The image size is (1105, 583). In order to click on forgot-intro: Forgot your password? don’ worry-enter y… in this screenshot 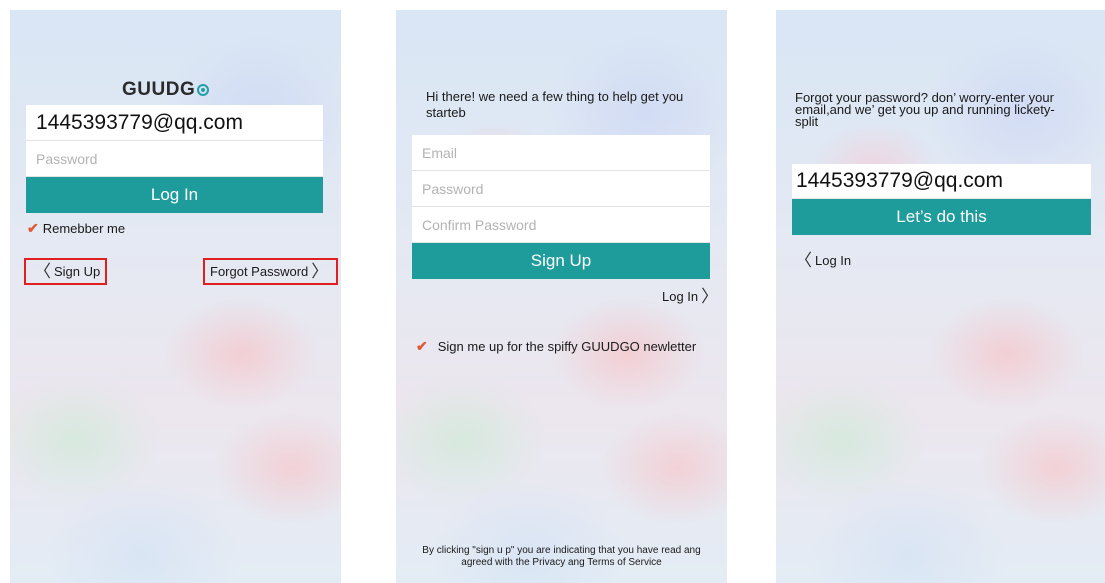, I will do `click(945, 110)`.